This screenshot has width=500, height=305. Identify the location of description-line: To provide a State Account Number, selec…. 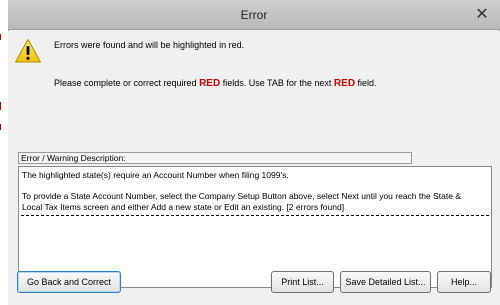
(241, 196).